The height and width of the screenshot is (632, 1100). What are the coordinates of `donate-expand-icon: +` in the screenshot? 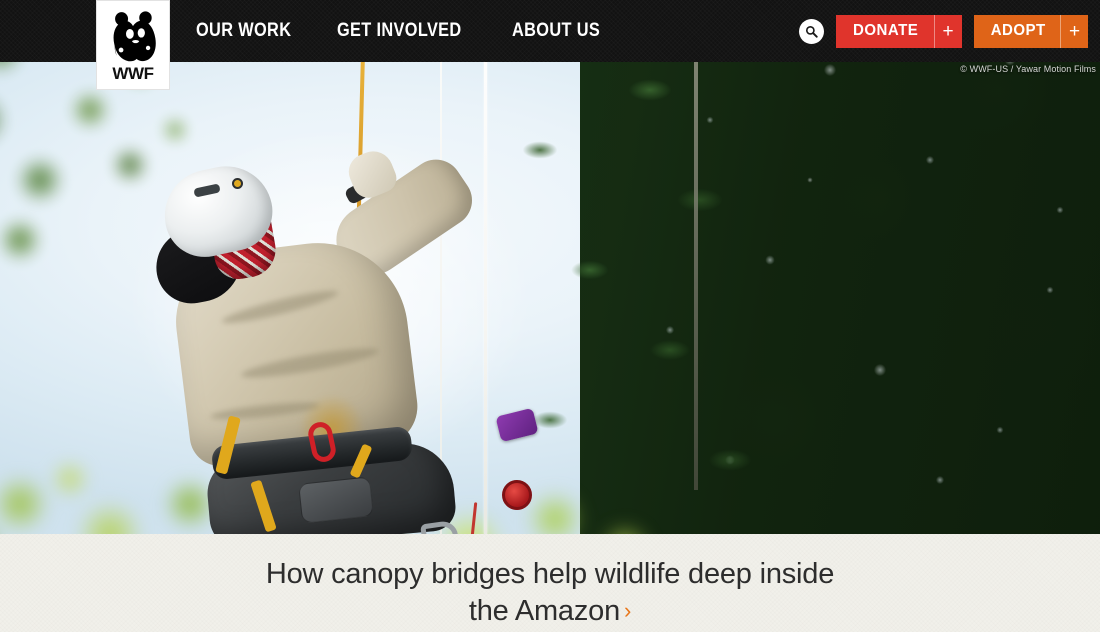 It's located at (947, 31).